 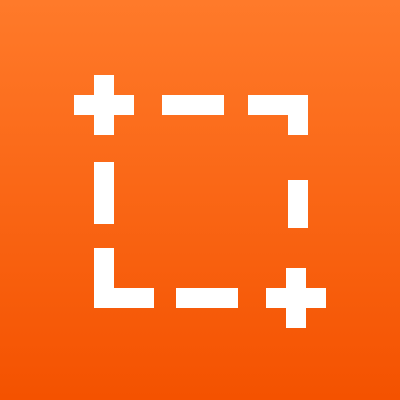 What do you see at coordinates (193, 105) in the screenshot?
I see `top-dash` at bounding box center [193, 105].